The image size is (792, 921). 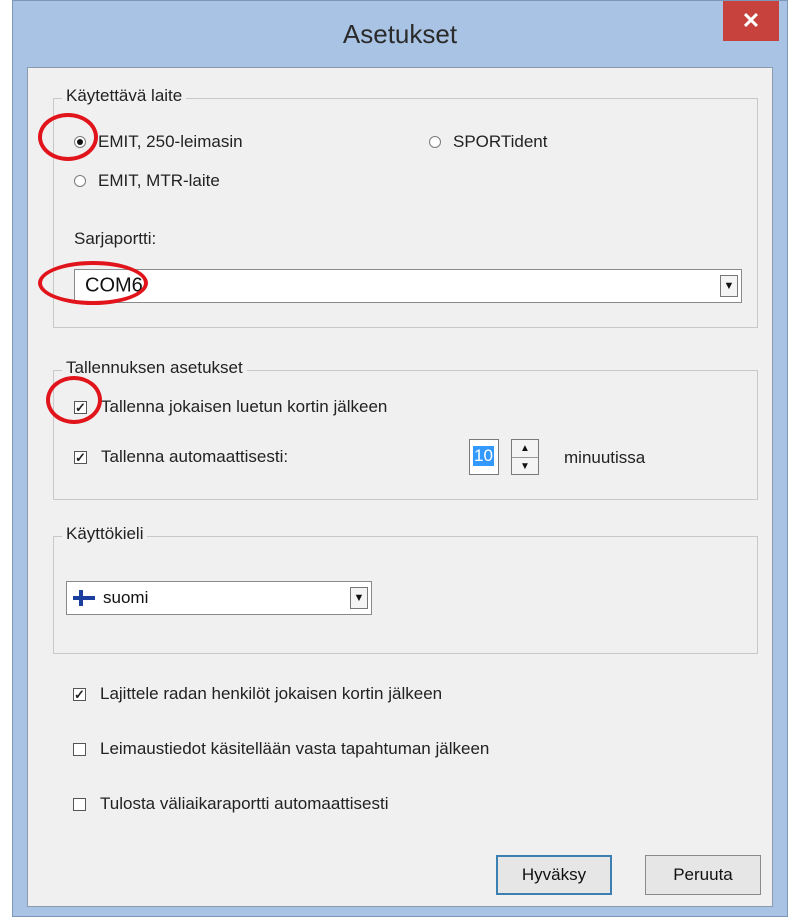 I want to click on annotation-circle-port, so click(x=93, y=283).